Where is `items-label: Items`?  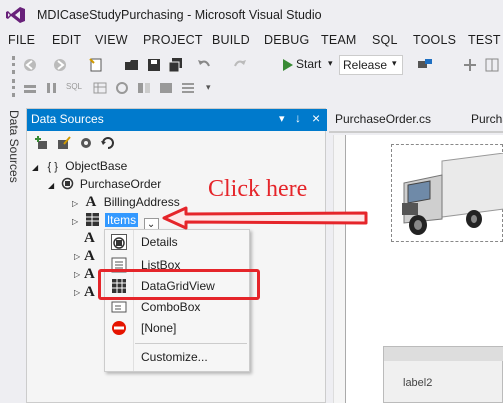
items-label: Items is located at coordinates (121, 220).